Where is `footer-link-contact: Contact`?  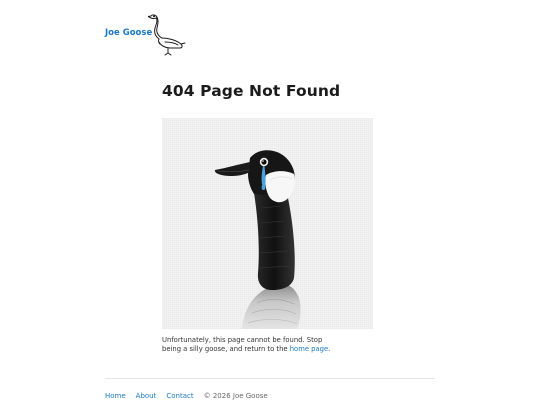
footer-link-contact: Contact is located at coordinates (179, 396).